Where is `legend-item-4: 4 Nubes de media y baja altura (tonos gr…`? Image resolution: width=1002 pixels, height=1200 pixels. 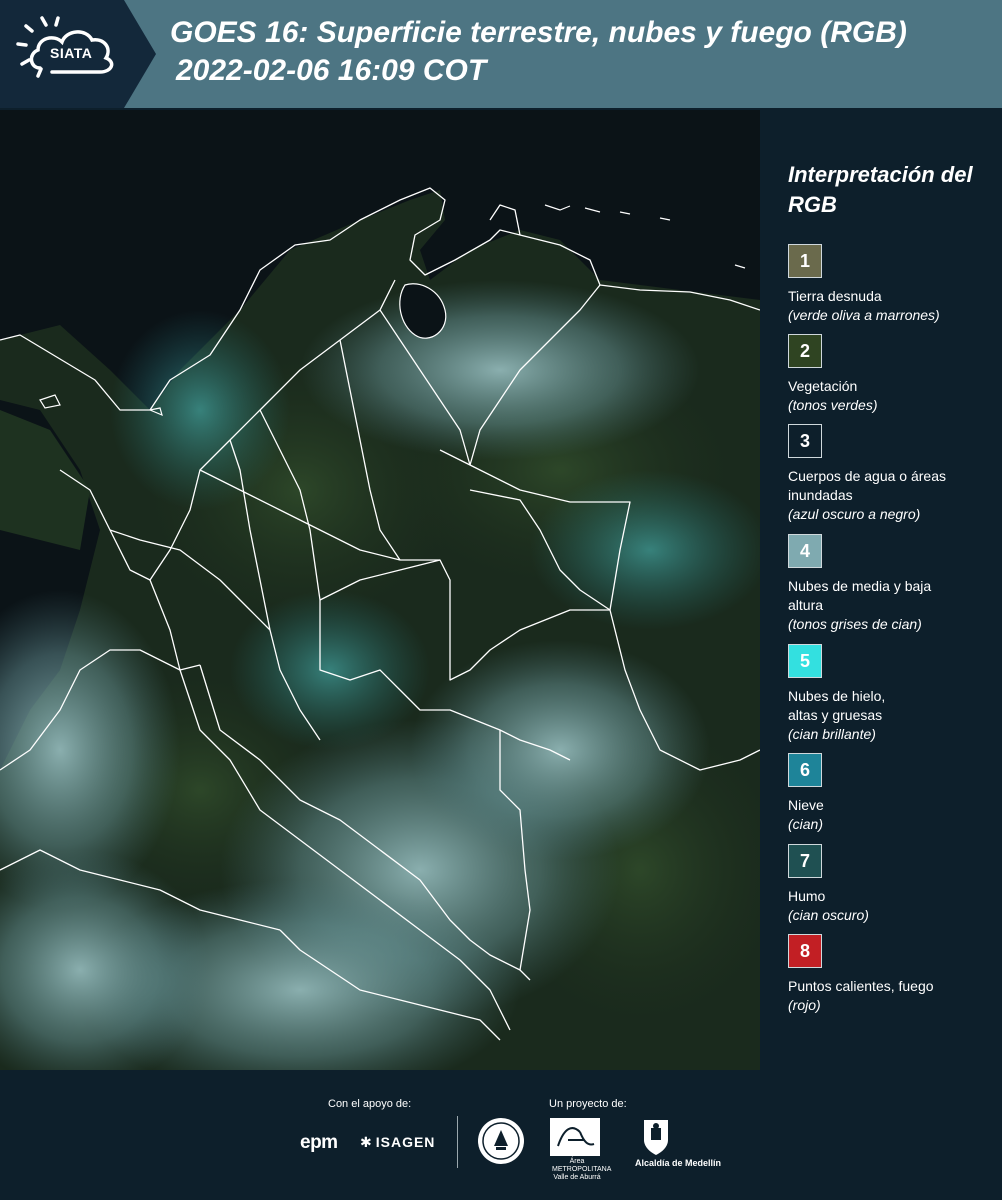 legend-item-4: 4 Nubes de media y baja altura (tonos gr… is located at coordinates (893, 584).